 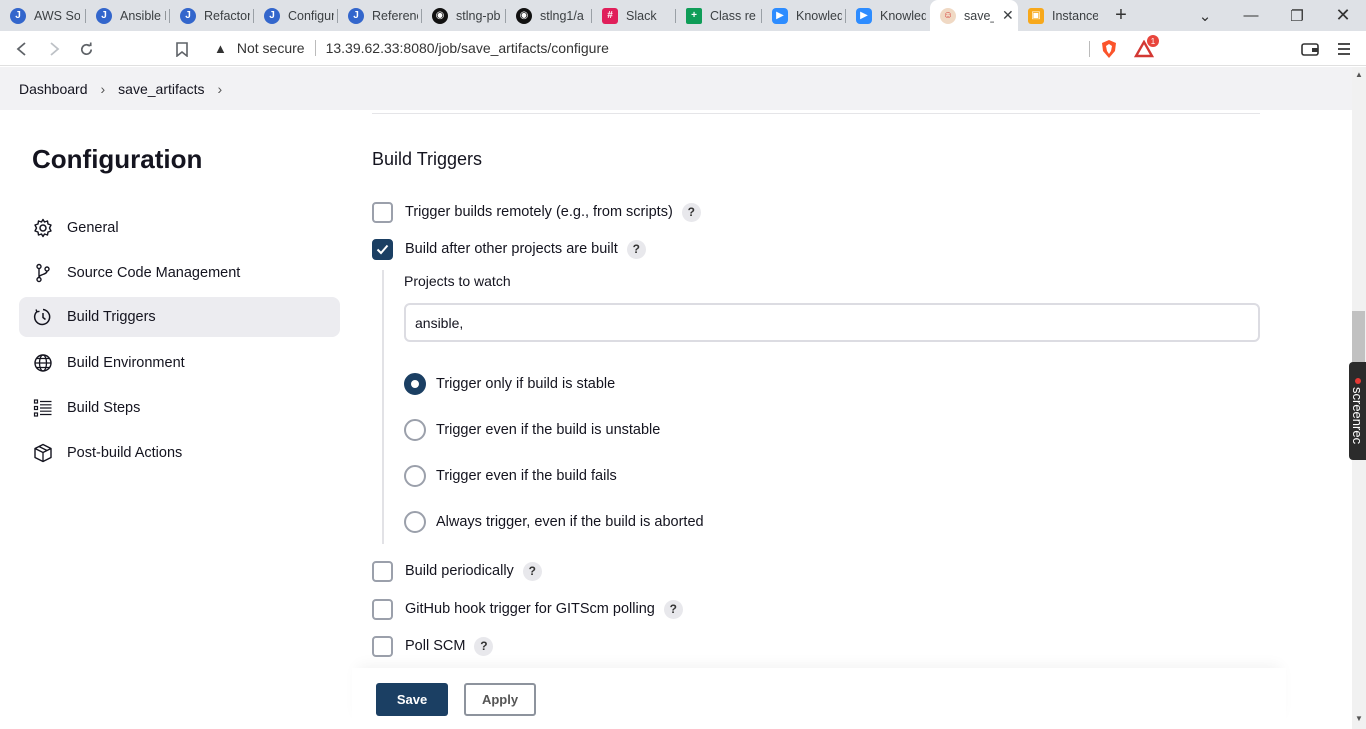 What do you see at coordinates (864, 15) in the screenshot?
I see `zoom-icon: ▶` at bounding box center [864, 15].